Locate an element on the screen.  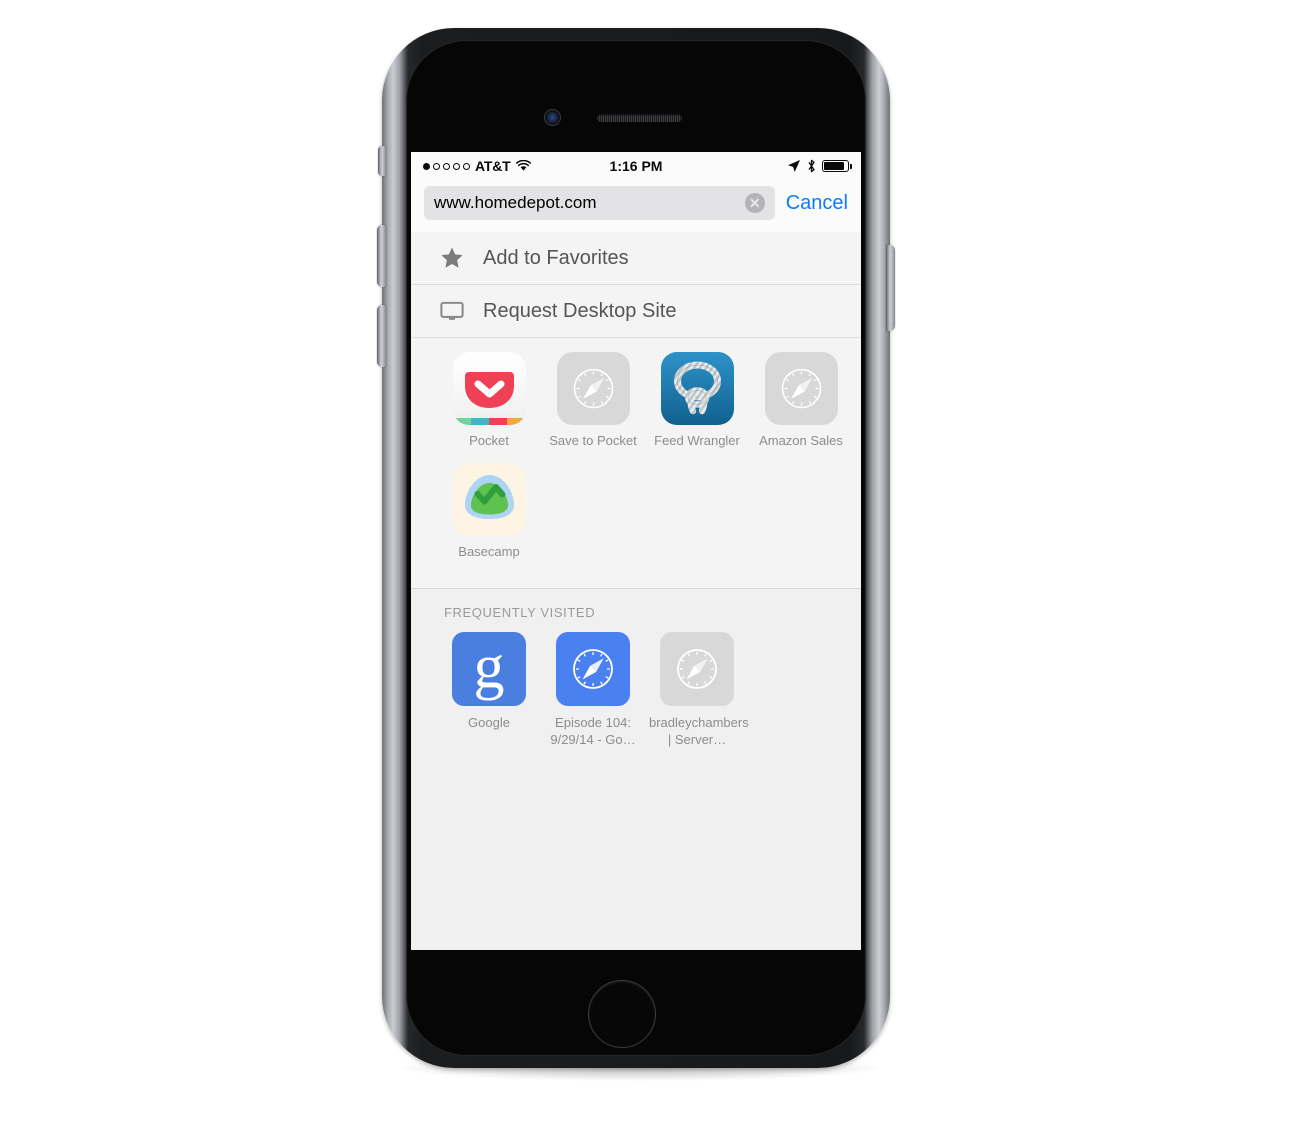
action-label: Add to Favorites is located at coordinates (556, 257).